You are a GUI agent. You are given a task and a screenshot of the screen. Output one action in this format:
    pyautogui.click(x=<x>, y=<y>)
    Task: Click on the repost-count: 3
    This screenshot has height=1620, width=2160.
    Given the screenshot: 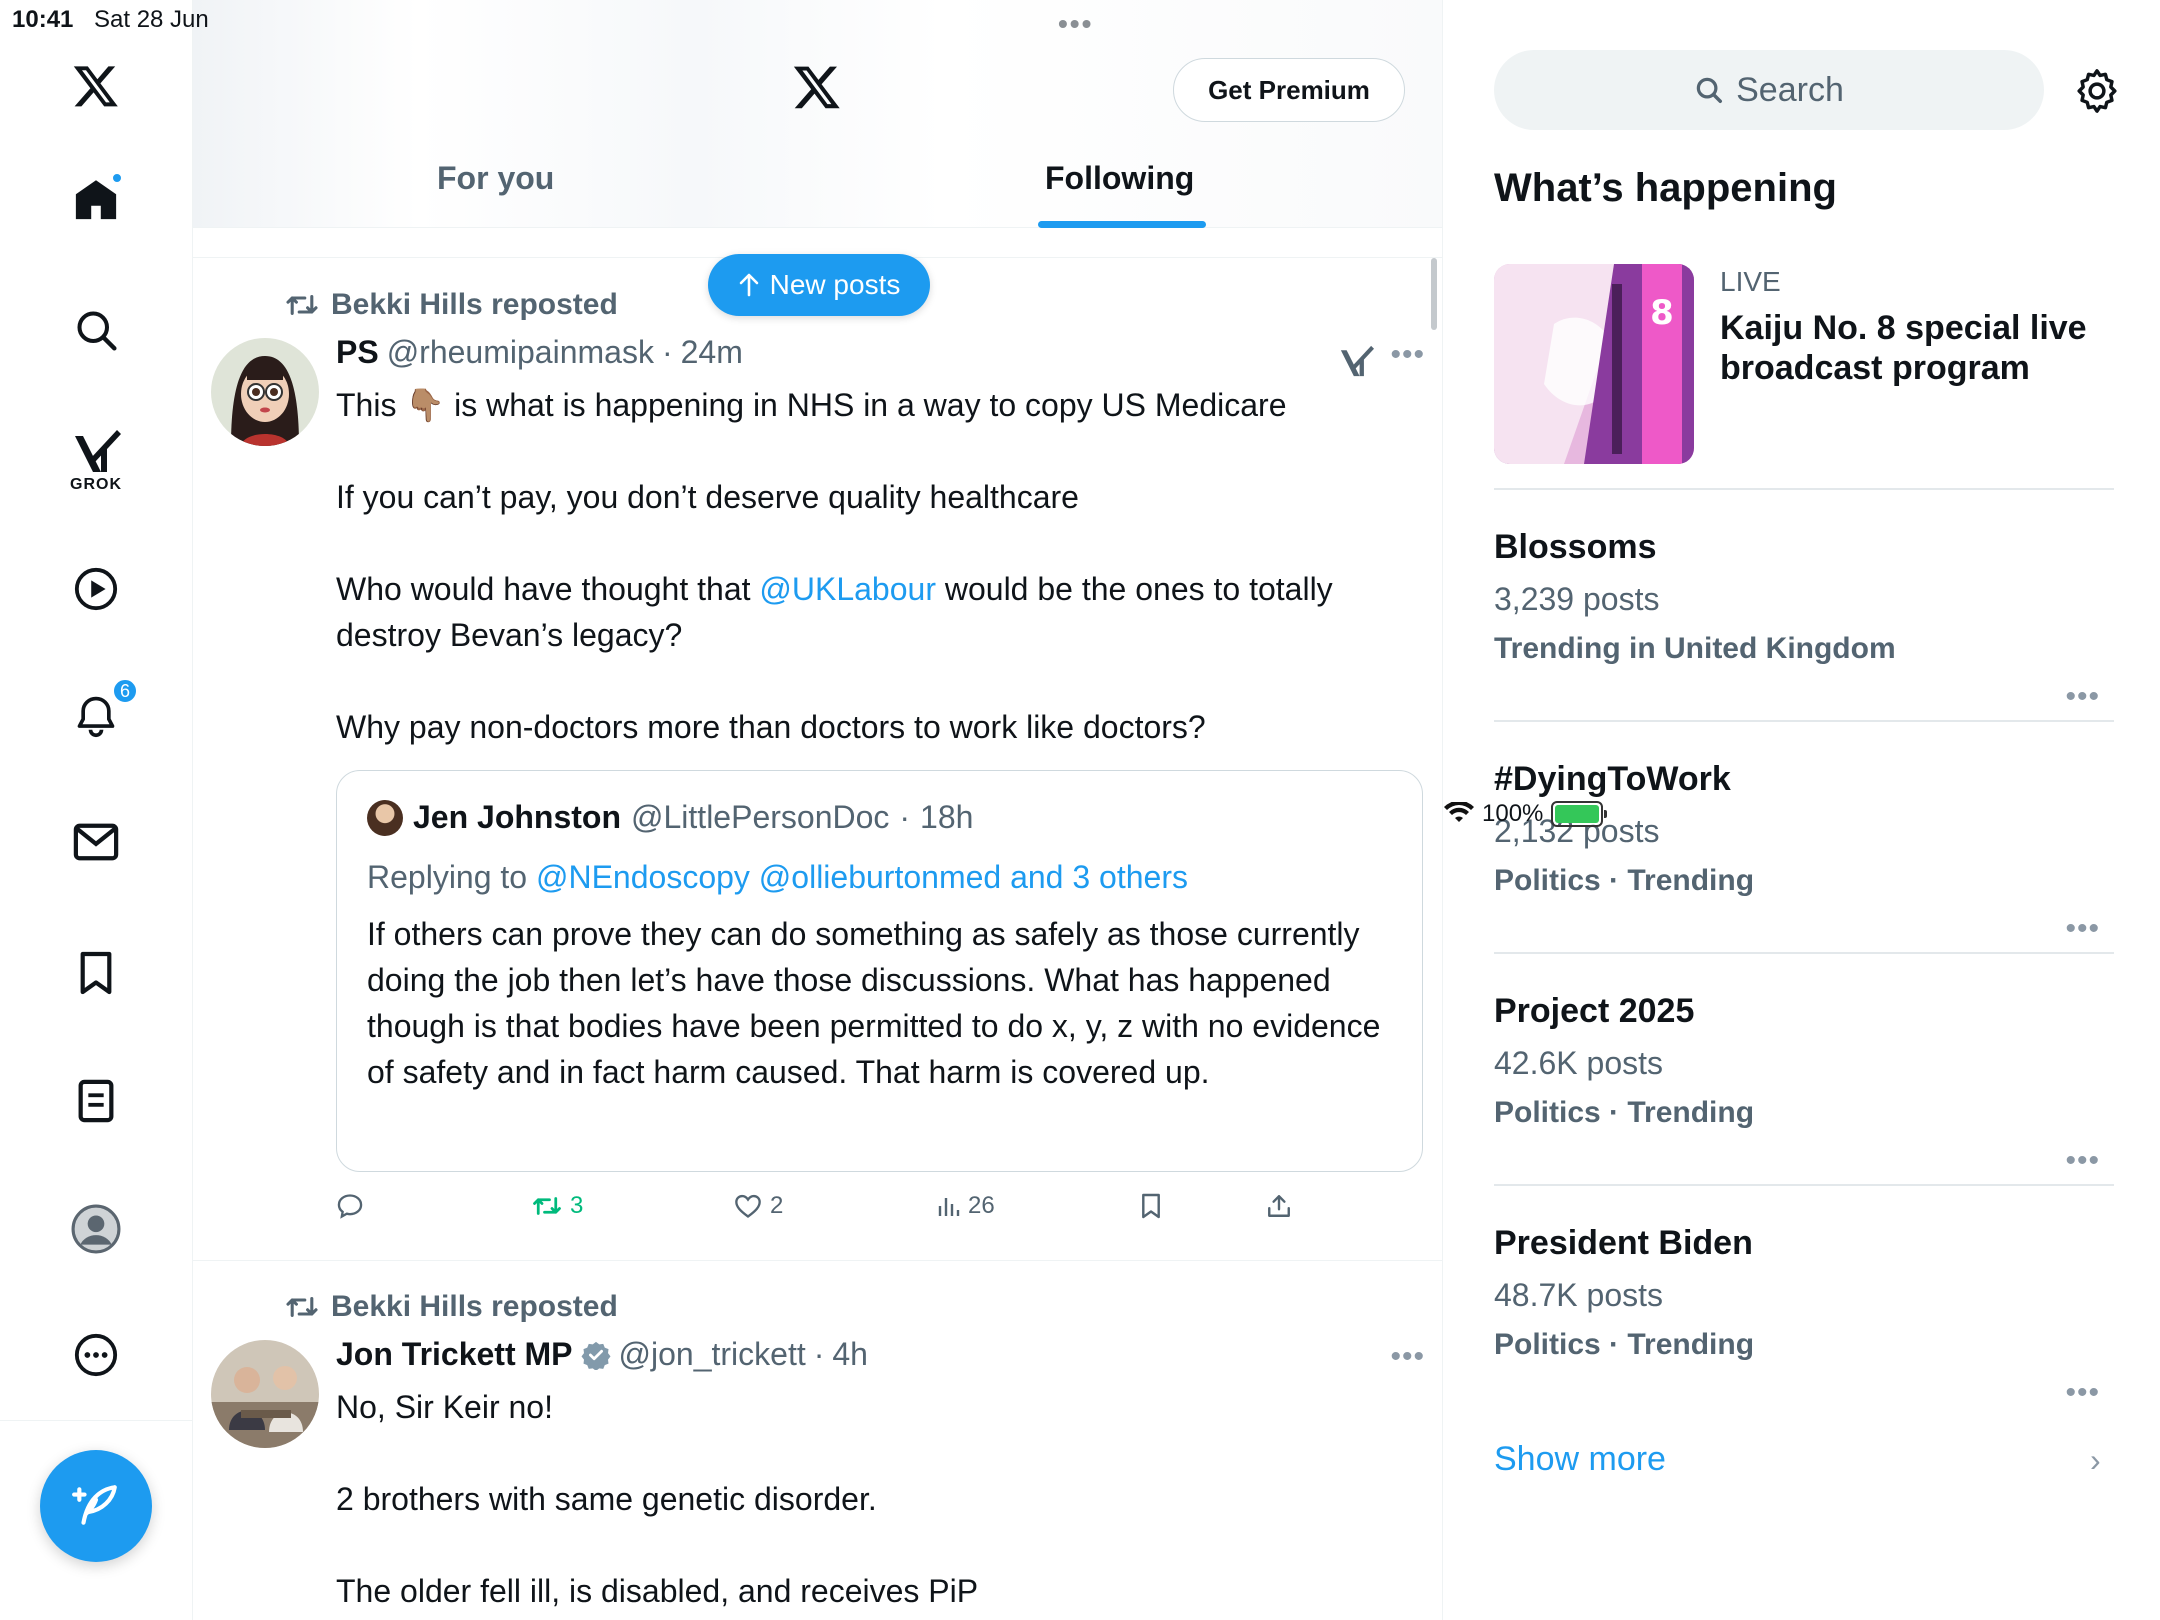 What is the action you would take?
    pyautogui.click(x=577, y=1205)
    